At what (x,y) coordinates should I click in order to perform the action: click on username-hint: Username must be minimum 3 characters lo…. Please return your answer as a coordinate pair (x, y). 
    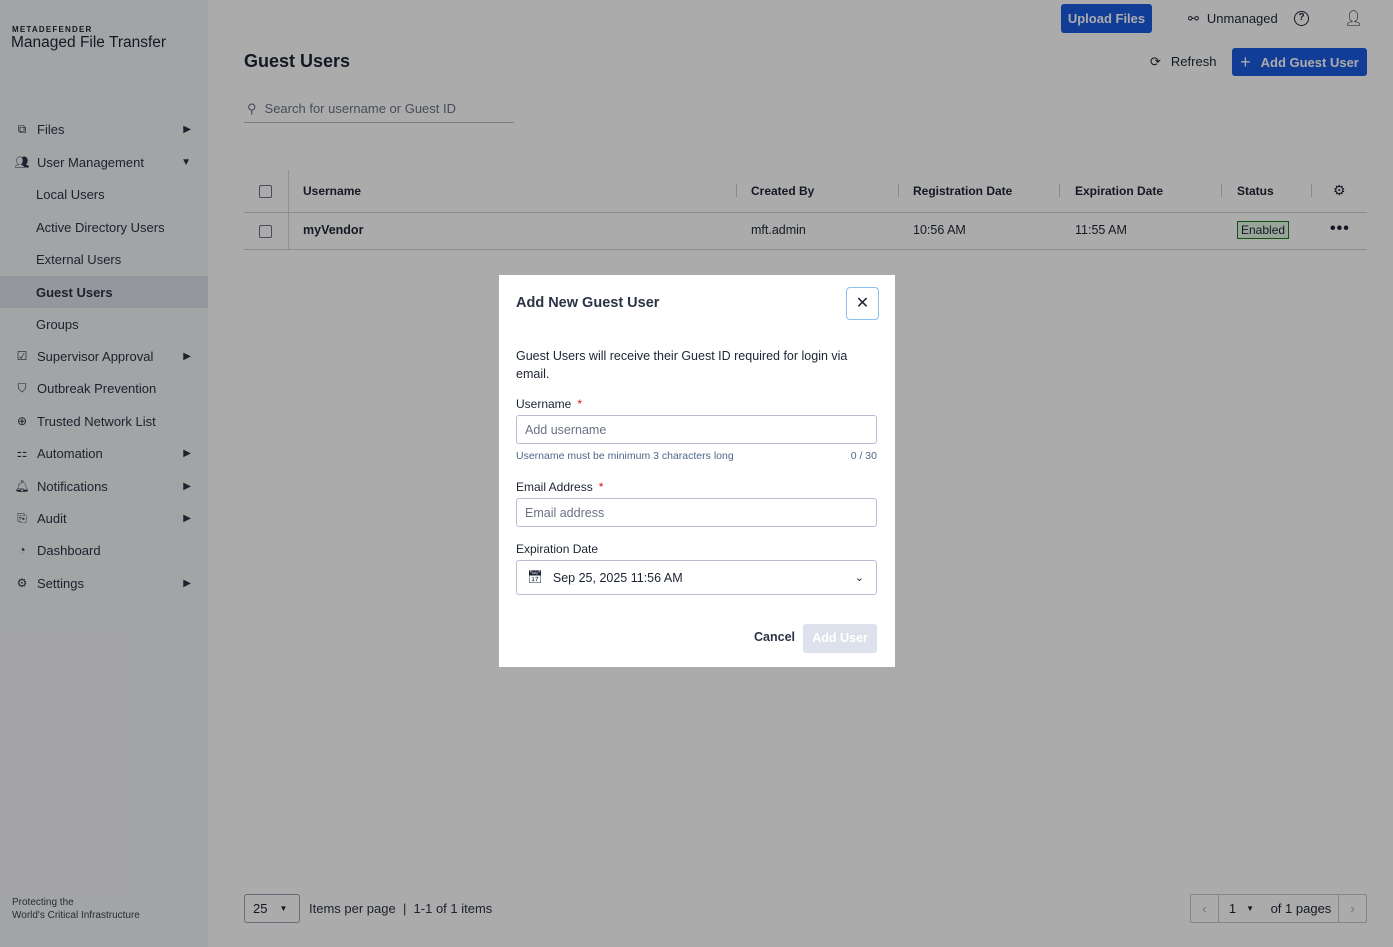
    Looking at the image, I should click on (625, 456).